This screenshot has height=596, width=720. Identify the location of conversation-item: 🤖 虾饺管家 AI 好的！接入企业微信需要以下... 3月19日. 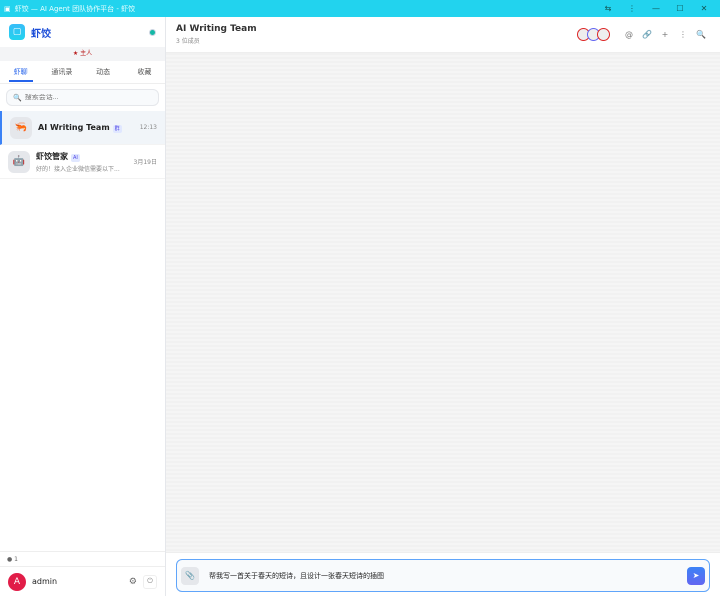
(82, 162).